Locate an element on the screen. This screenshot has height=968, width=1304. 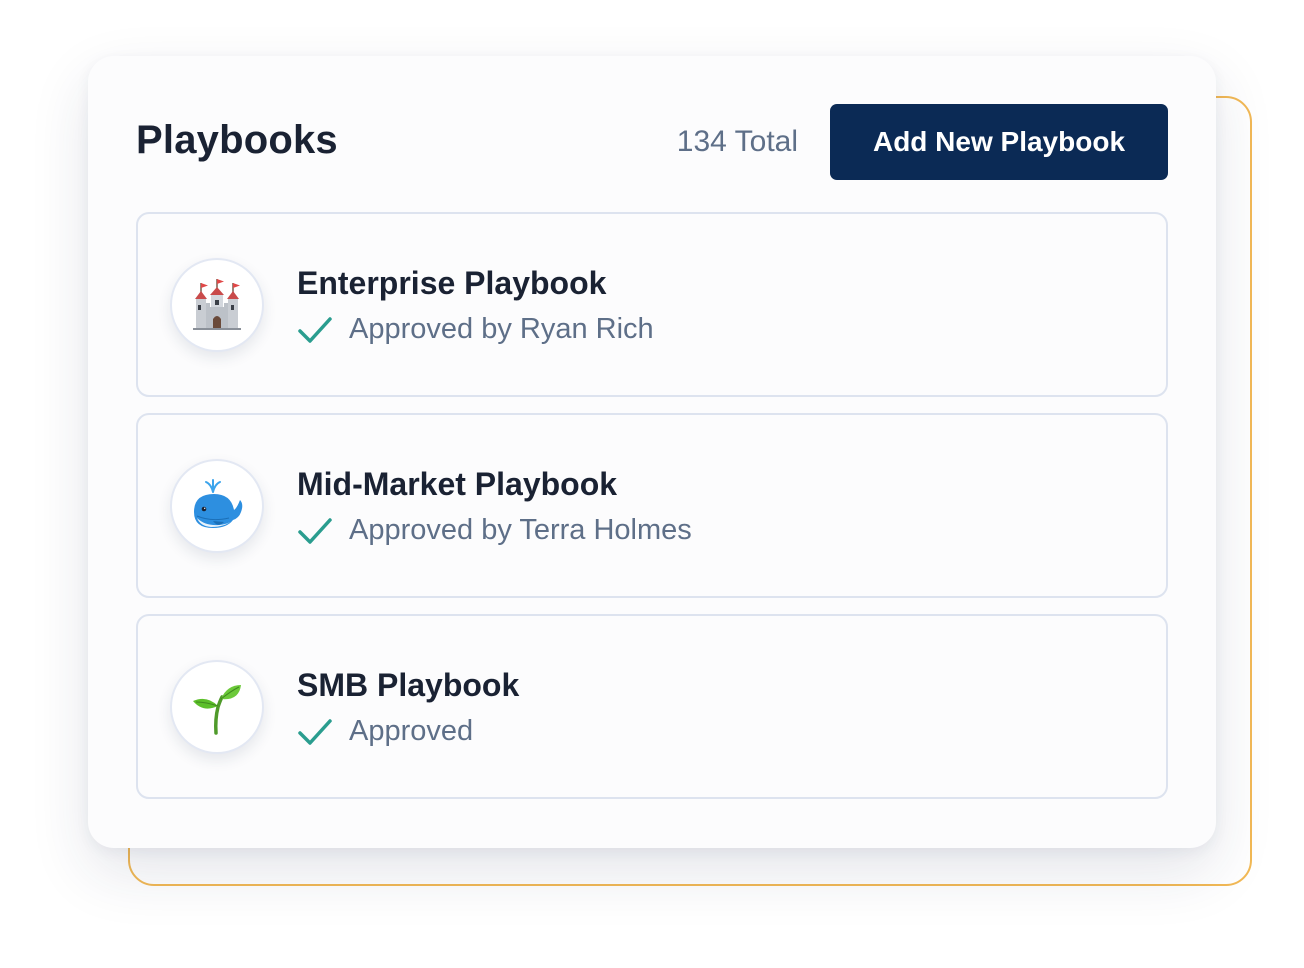
seedling-icon is located at coordinates (217, 710).